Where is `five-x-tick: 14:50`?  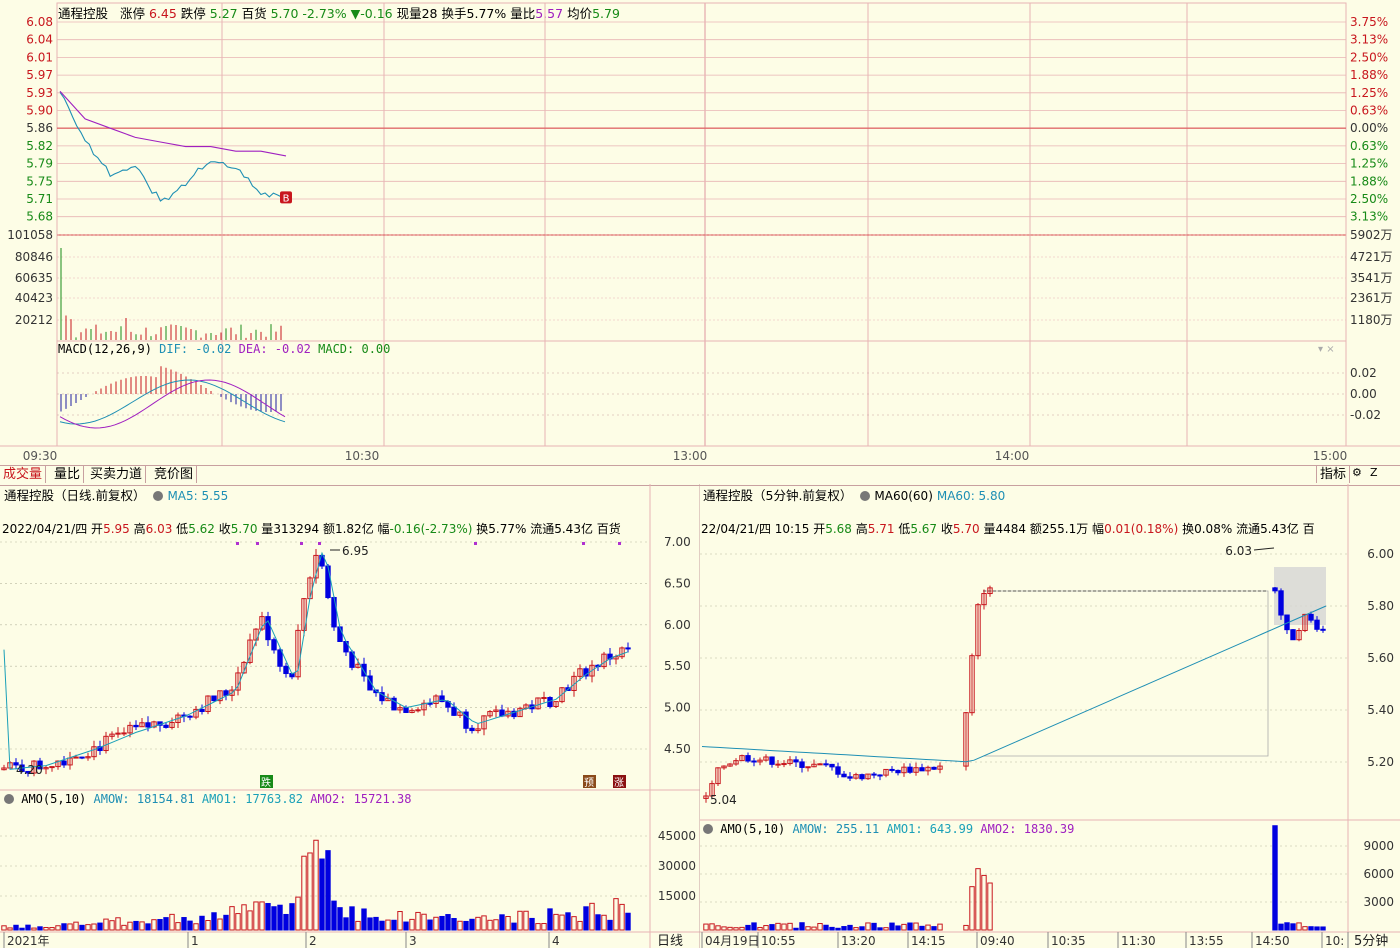 five-x-tick: 14:50 is located at coordinates (1272, 941).